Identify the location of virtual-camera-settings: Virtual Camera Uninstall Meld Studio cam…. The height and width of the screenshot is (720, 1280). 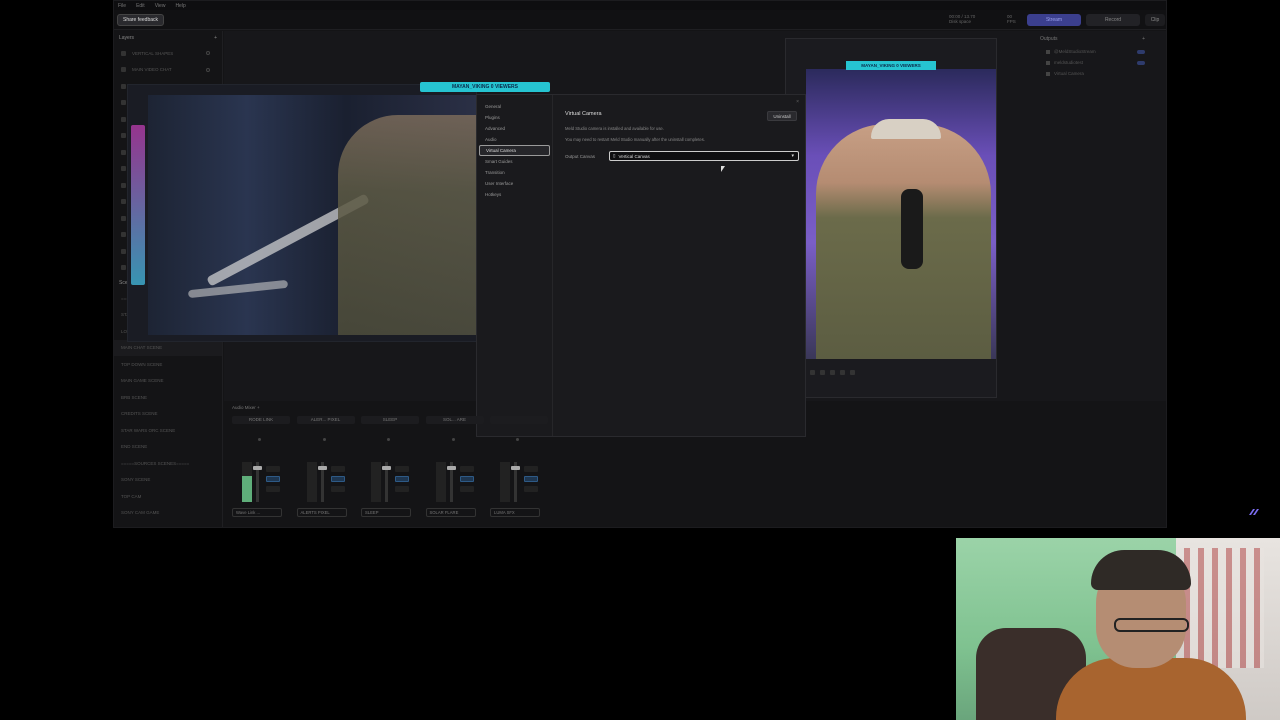
(684, 265).